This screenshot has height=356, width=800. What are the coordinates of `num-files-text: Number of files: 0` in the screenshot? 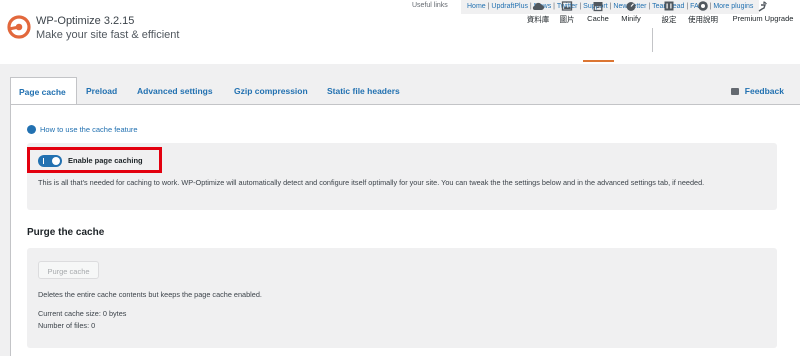 It's located at (67, 325).